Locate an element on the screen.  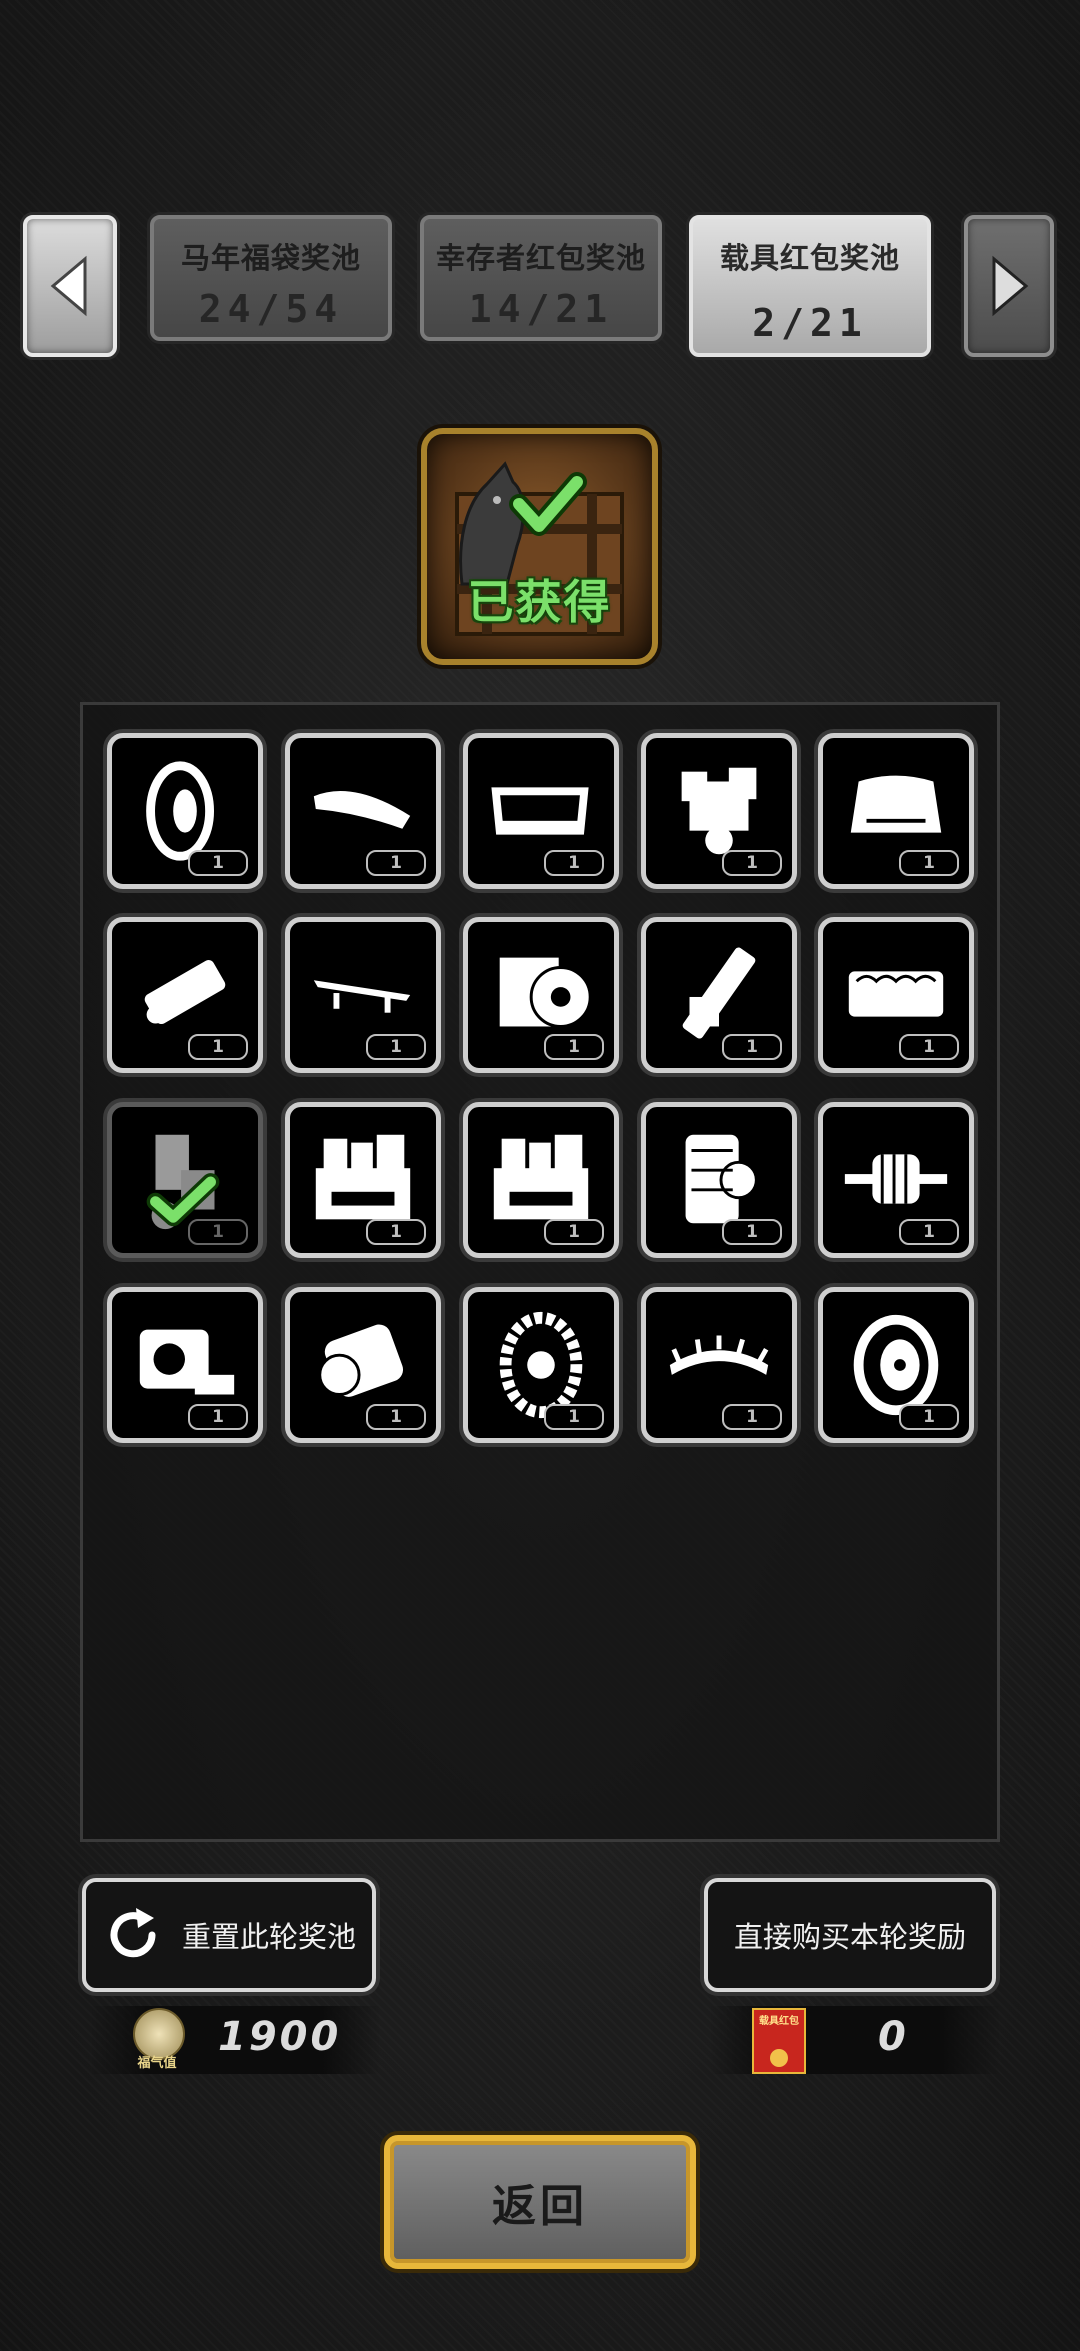
tab-title: 马年福袋奖池 is located at coordinates (270, 258).